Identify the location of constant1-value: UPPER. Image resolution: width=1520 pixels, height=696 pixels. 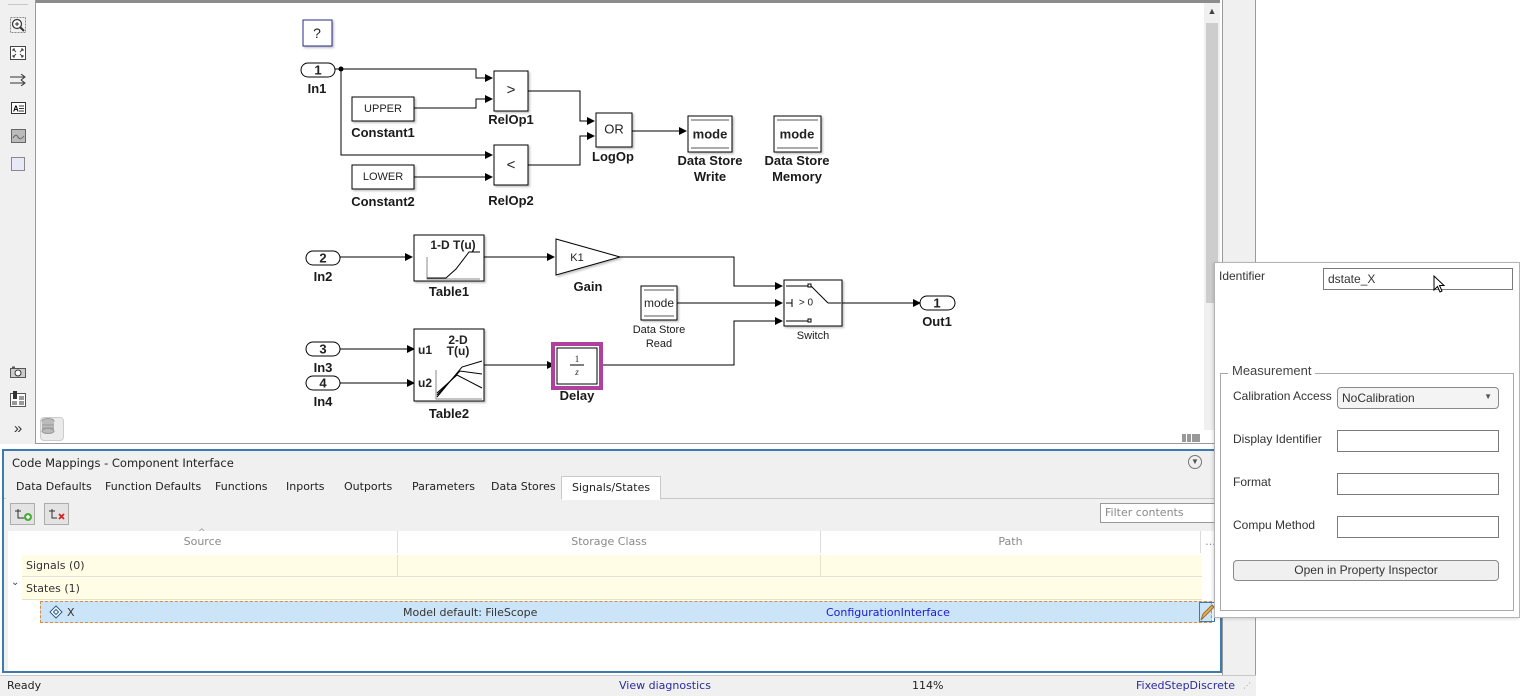
(383, 109).